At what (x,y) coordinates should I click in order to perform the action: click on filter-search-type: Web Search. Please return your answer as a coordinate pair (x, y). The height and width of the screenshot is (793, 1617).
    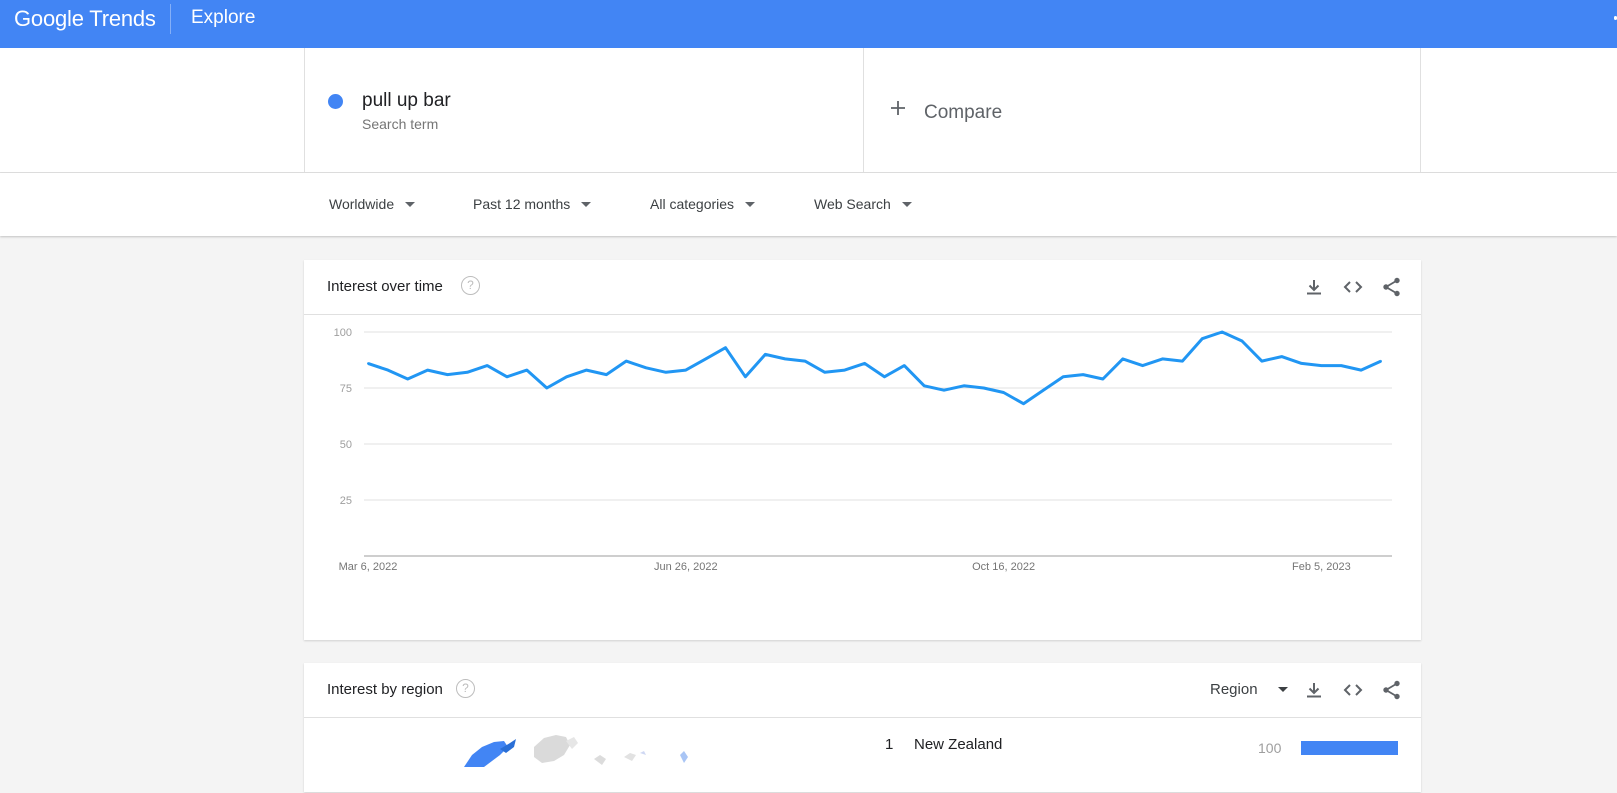
    Looking at the image, I should click on (863, 204).